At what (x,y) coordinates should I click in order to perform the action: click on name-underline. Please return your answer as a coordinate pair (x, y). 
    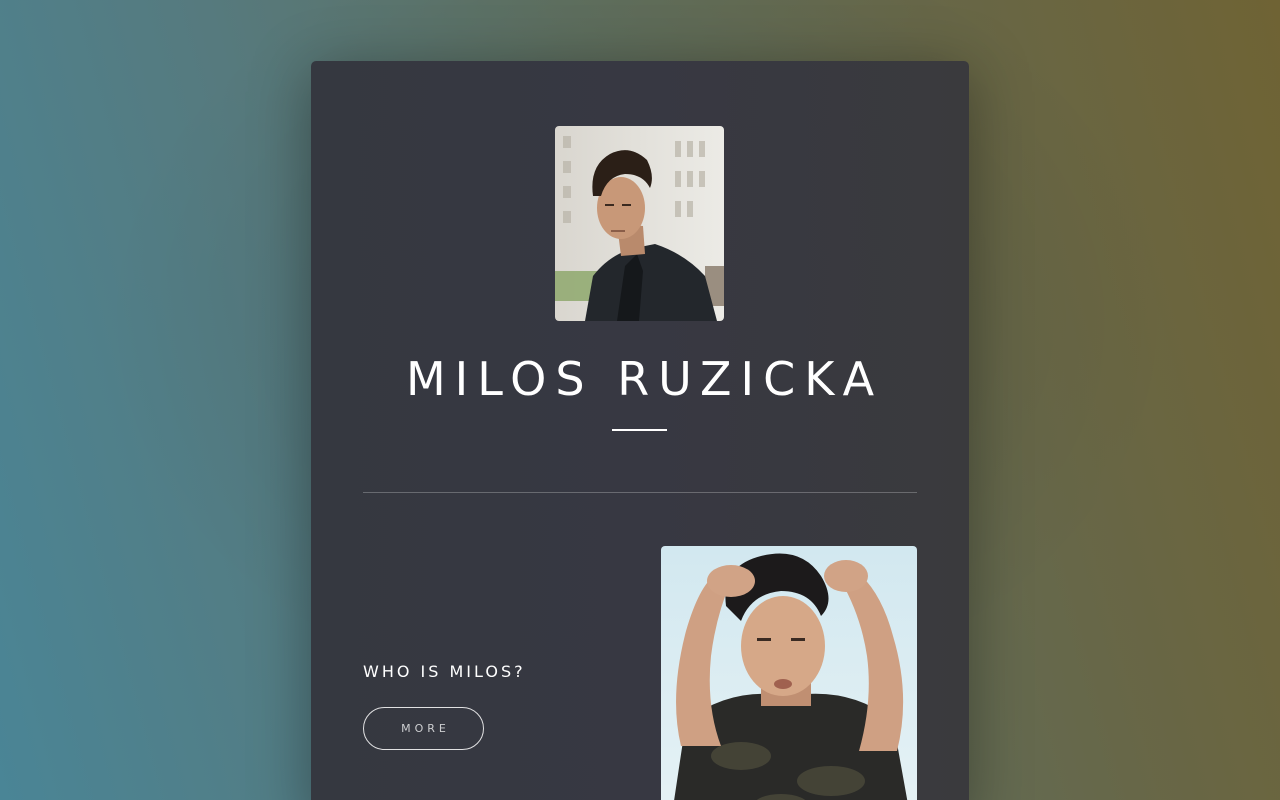
    Looking at the image, I should click on (639, 430).